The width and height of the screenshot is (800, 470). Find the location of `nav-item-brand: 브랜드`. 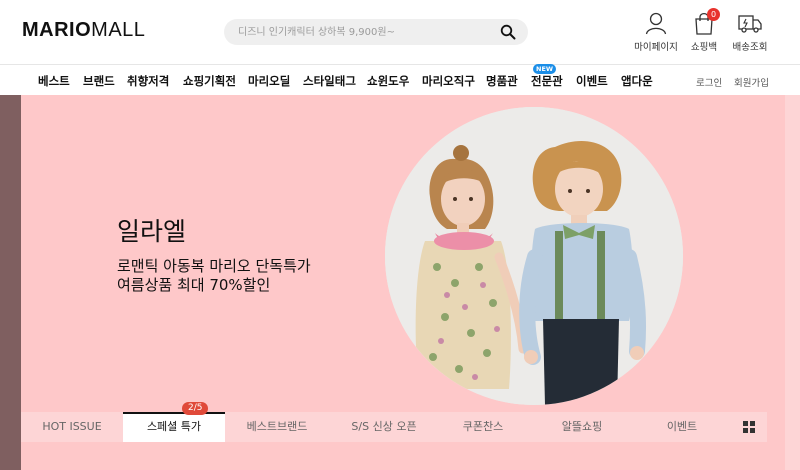

nav-item-brand: 브랜드 is located at coordinates (99, 81).